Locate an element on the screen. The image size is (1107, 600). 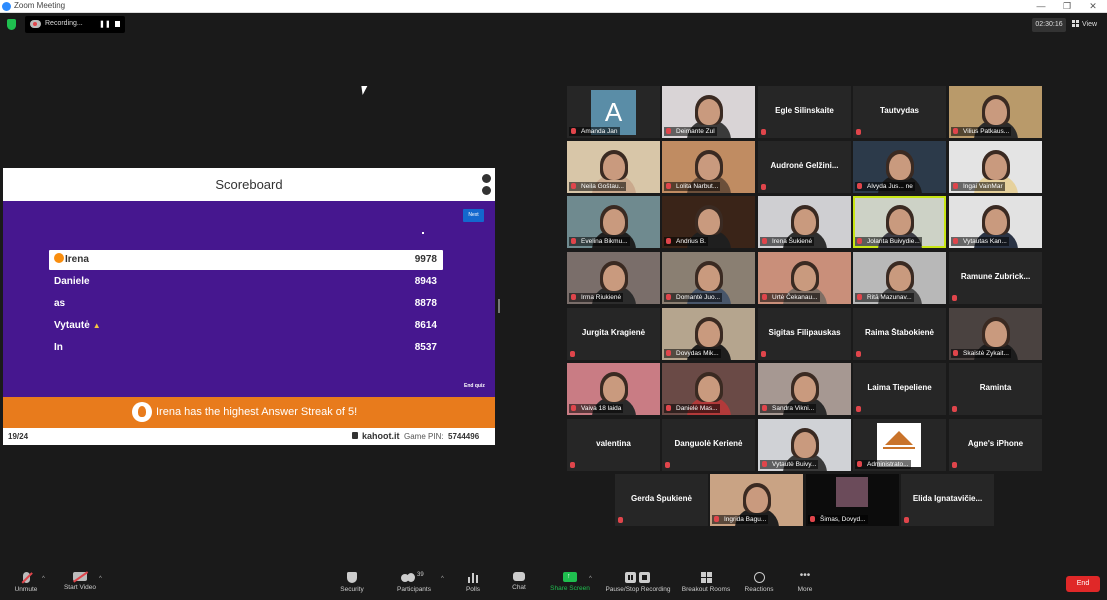
participant-tile: Irma Riukienė is located at coordinates (613, 278).